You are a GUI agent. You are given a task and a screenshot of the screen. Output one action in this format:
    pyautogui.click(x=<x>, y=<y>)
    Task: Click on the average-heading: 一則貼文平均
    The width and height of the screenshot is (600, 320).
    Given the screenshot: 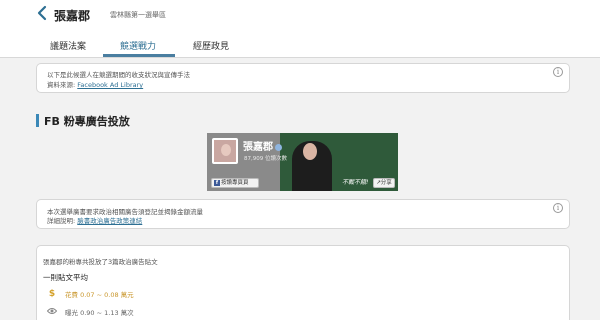 What is the action you would take?
    pyautogui.click(x=65, y=277)
    